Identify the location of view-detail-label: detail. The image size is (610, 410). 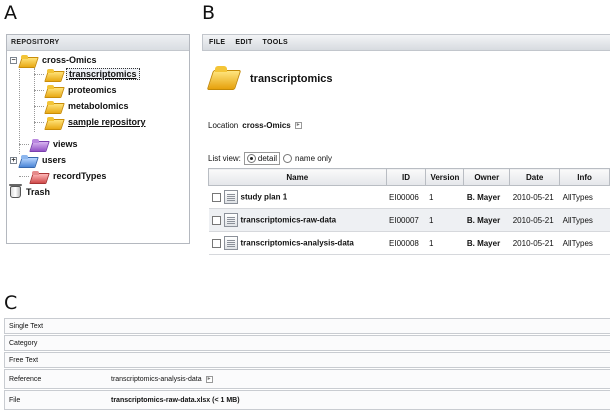
(267, 158).